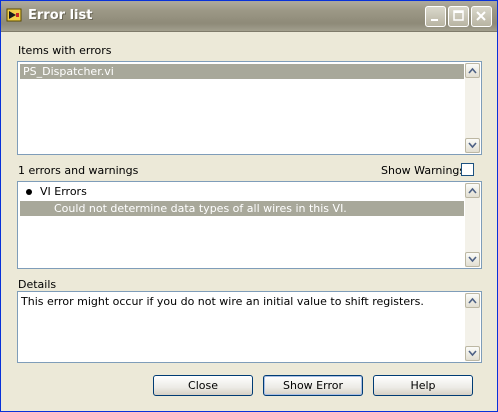 This screenshot has height=412, width=498. What do you see at coordinates (60, 15) in the screenshot?
I see `window-title: Error list` at bounding box center [60, 15].